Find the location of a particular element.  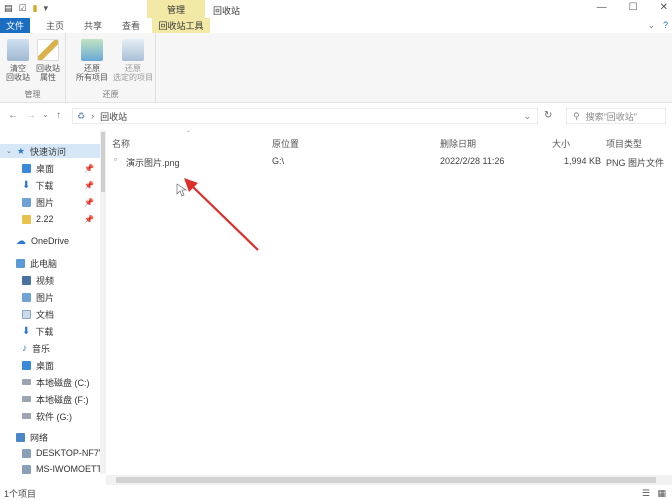

mouse-cursor-icon is located at coordinates (181, 190).